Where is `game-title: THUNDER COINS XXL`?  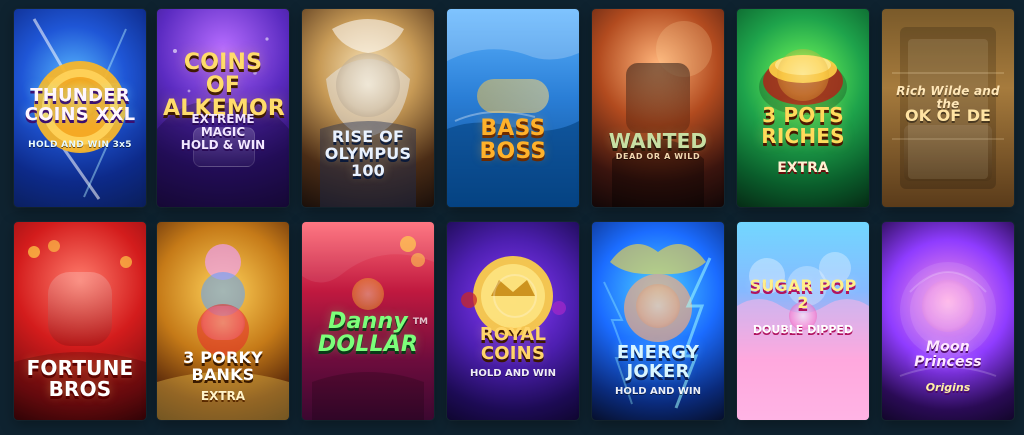 game-title: THUNDER COINS XXL is located at coordinates (80, 105).